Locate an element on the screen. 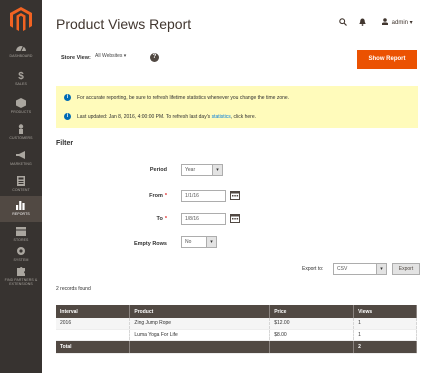 Image resolution: width=429 pixels, height=373 pixels. cell-price: $12.00 is located at coordinates (312, 324).